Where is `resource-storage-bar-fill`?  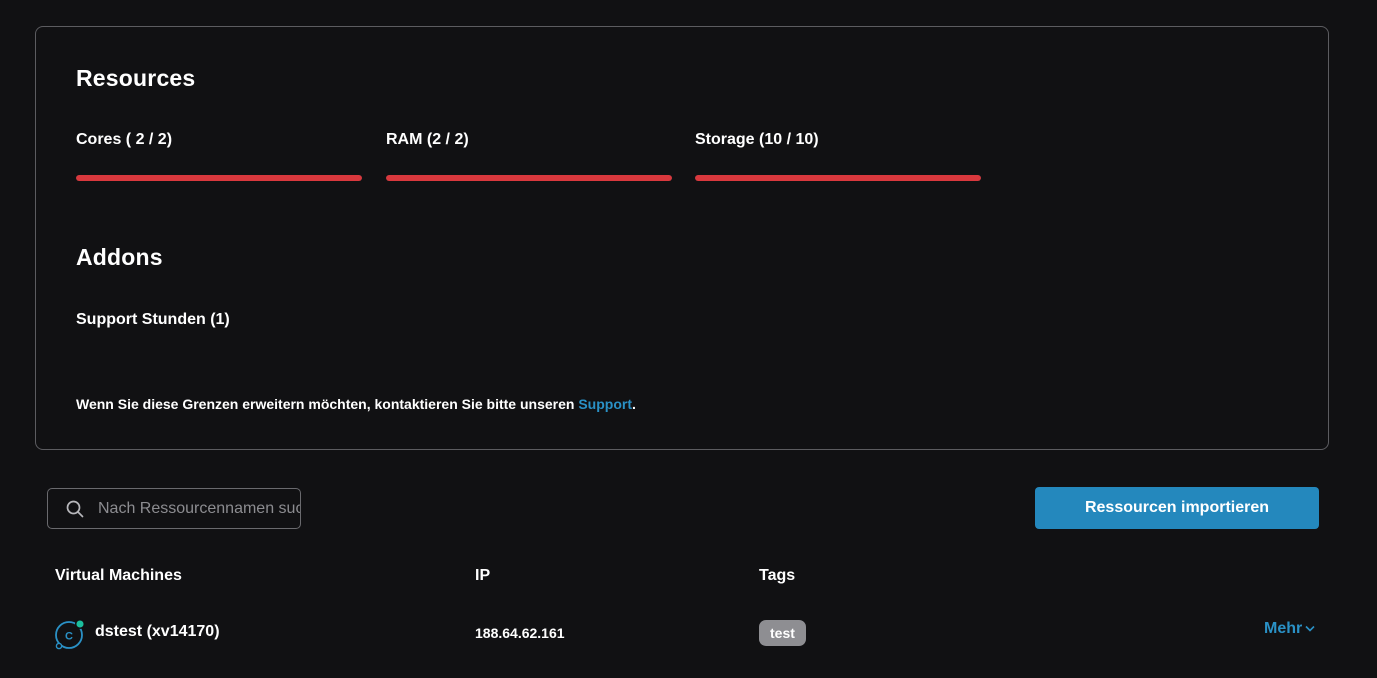
resource-storage-bar-fill is located at coordinates (838, 178).